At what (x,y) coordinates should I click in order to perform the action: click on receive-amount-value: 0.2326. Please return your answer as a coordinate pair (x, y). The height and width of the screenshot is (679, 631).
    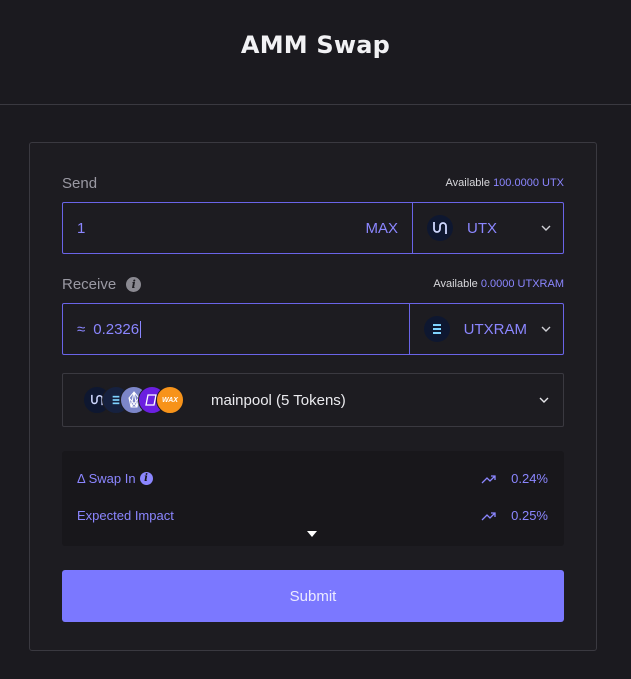
    Looking at the image, I should click on (117, 329).